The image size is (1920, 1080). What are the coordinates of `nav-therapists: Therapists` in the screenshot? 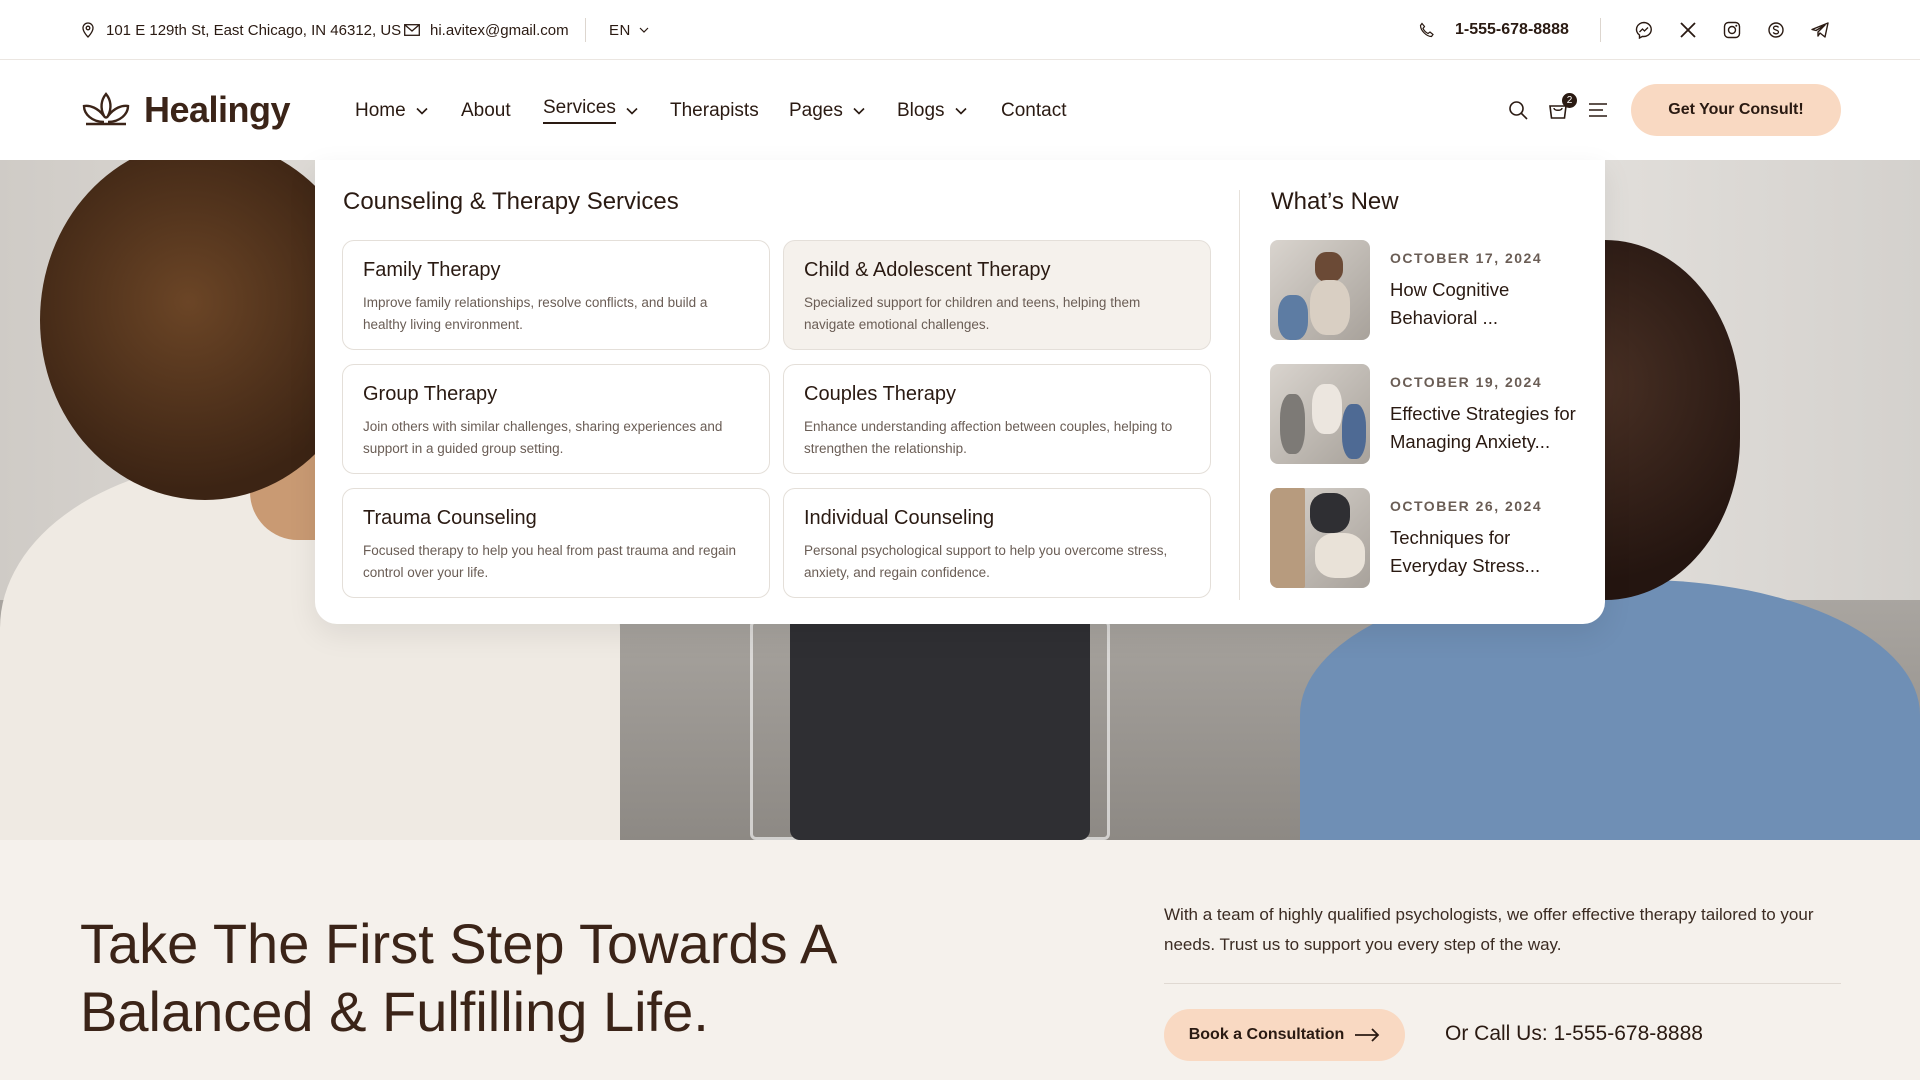 It's located at (714, 110).